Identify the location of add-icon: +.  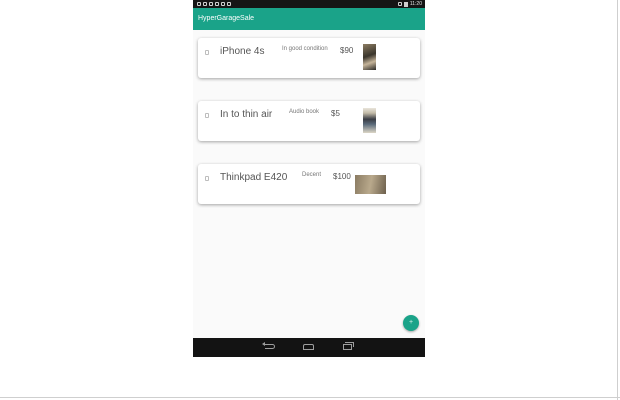
(411, 322).